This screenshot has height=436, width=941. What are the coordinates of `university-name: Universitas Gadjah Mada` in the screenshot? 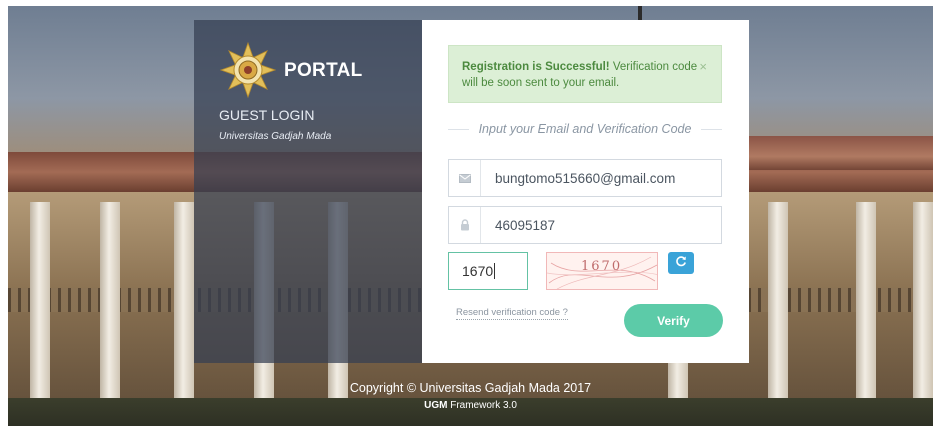 It's located at (275, 136).